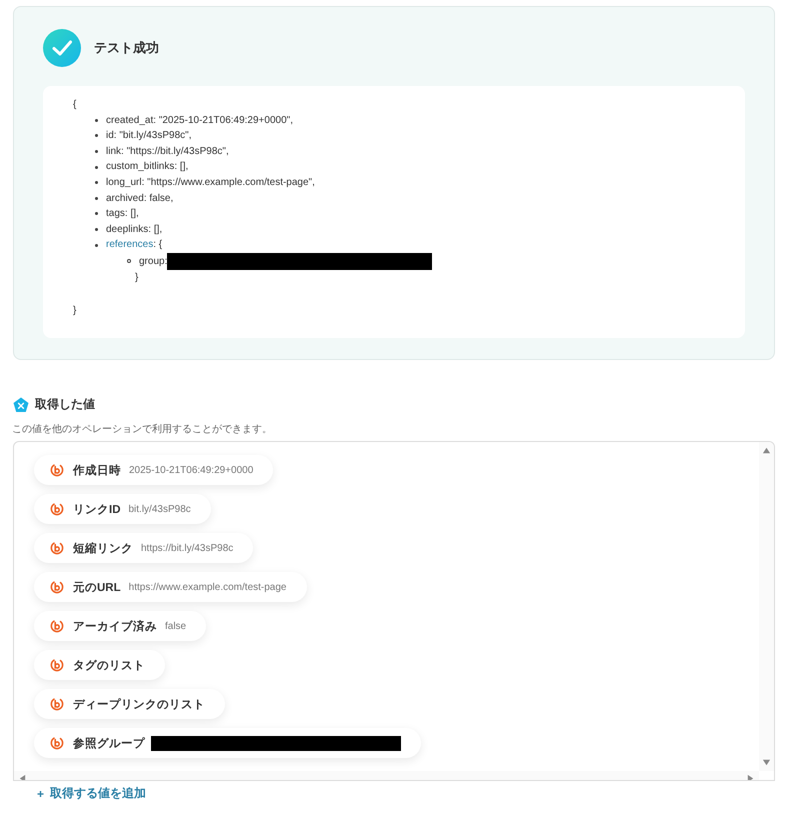 The height and width of the screenshot is (821, 785). I want to click on scroll-up-icon, so click(766, 451).